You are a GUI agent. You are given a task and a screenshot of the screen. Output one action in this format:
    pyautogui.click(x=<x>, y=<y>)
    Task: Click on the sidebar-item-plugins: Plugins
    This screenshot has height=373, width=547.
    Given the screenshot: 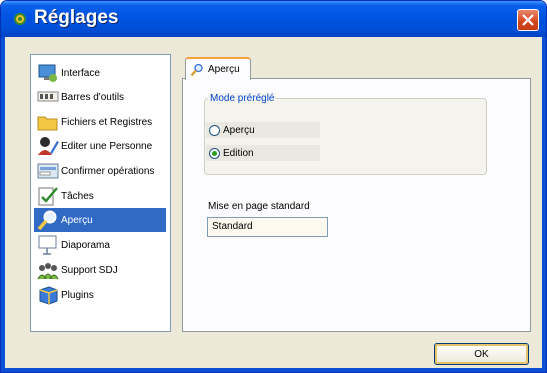 What is the action you would take?
    pyautogui.click(x=100, y=295)
    